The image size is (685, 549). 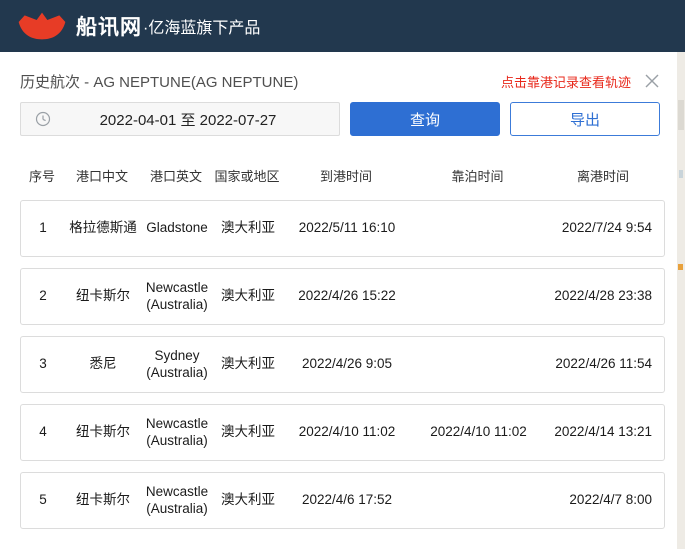 I want to click on cell-no: 2, so click(x=43, y=296).